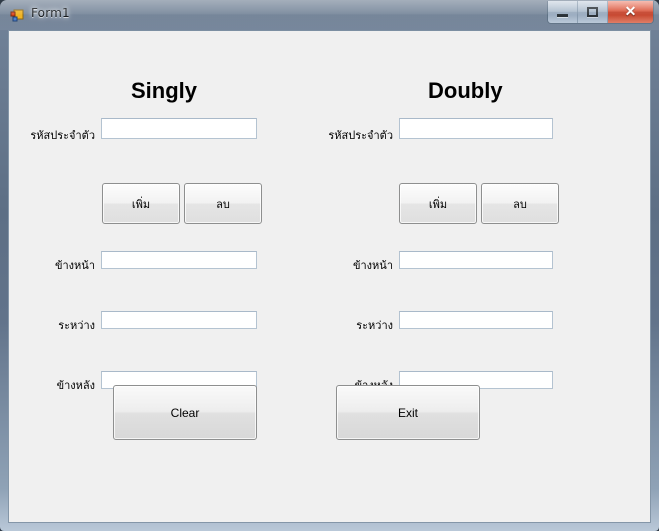  What do you see at coordinates (520, 203) in the screenshot?
I see `doubly-delete-button: ลบ` at bounding box center [520, 203].